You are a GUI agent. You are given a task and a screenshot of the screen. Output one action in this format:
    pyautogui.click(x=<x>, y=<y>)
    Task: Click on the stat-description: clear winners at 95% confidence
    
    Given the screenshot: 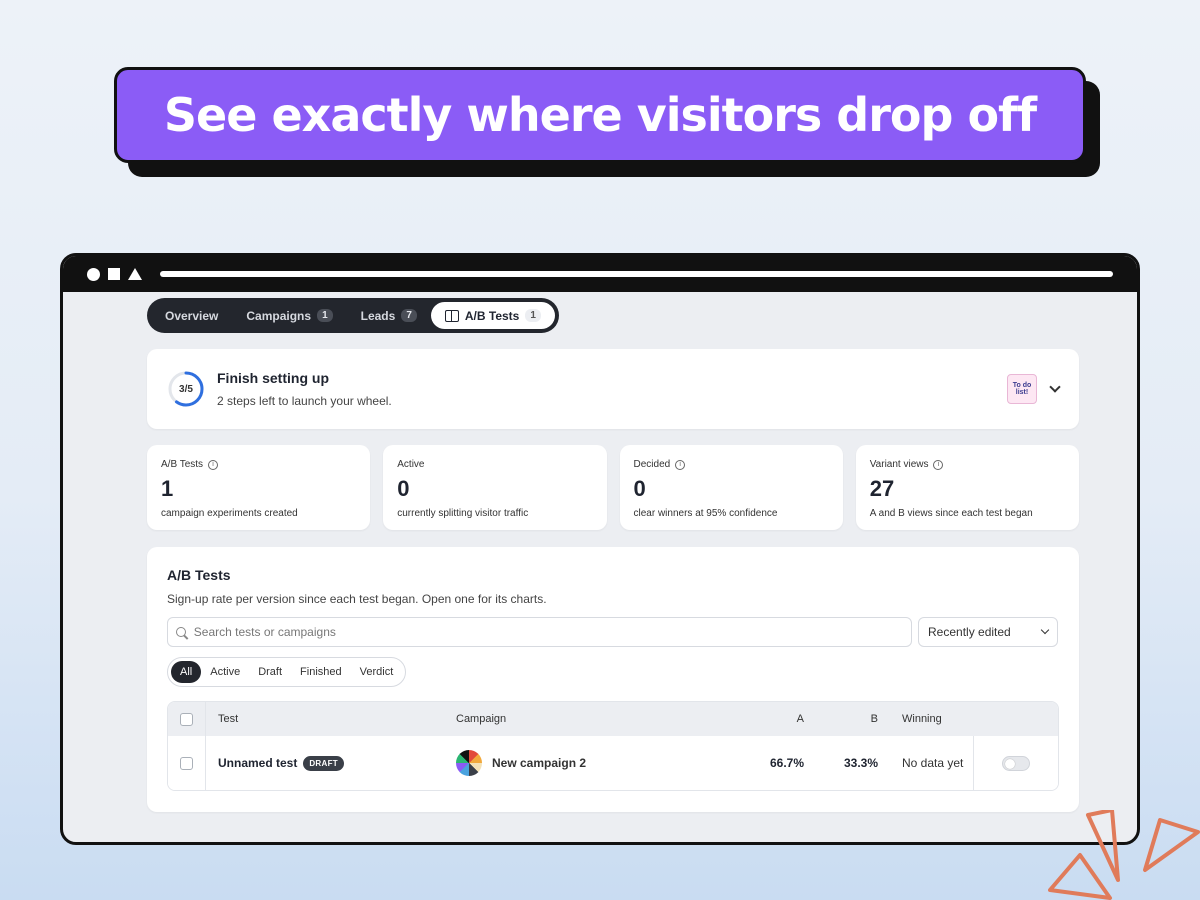 What is the action you would take?
    pyautogui.click(x=705, y=513)
    